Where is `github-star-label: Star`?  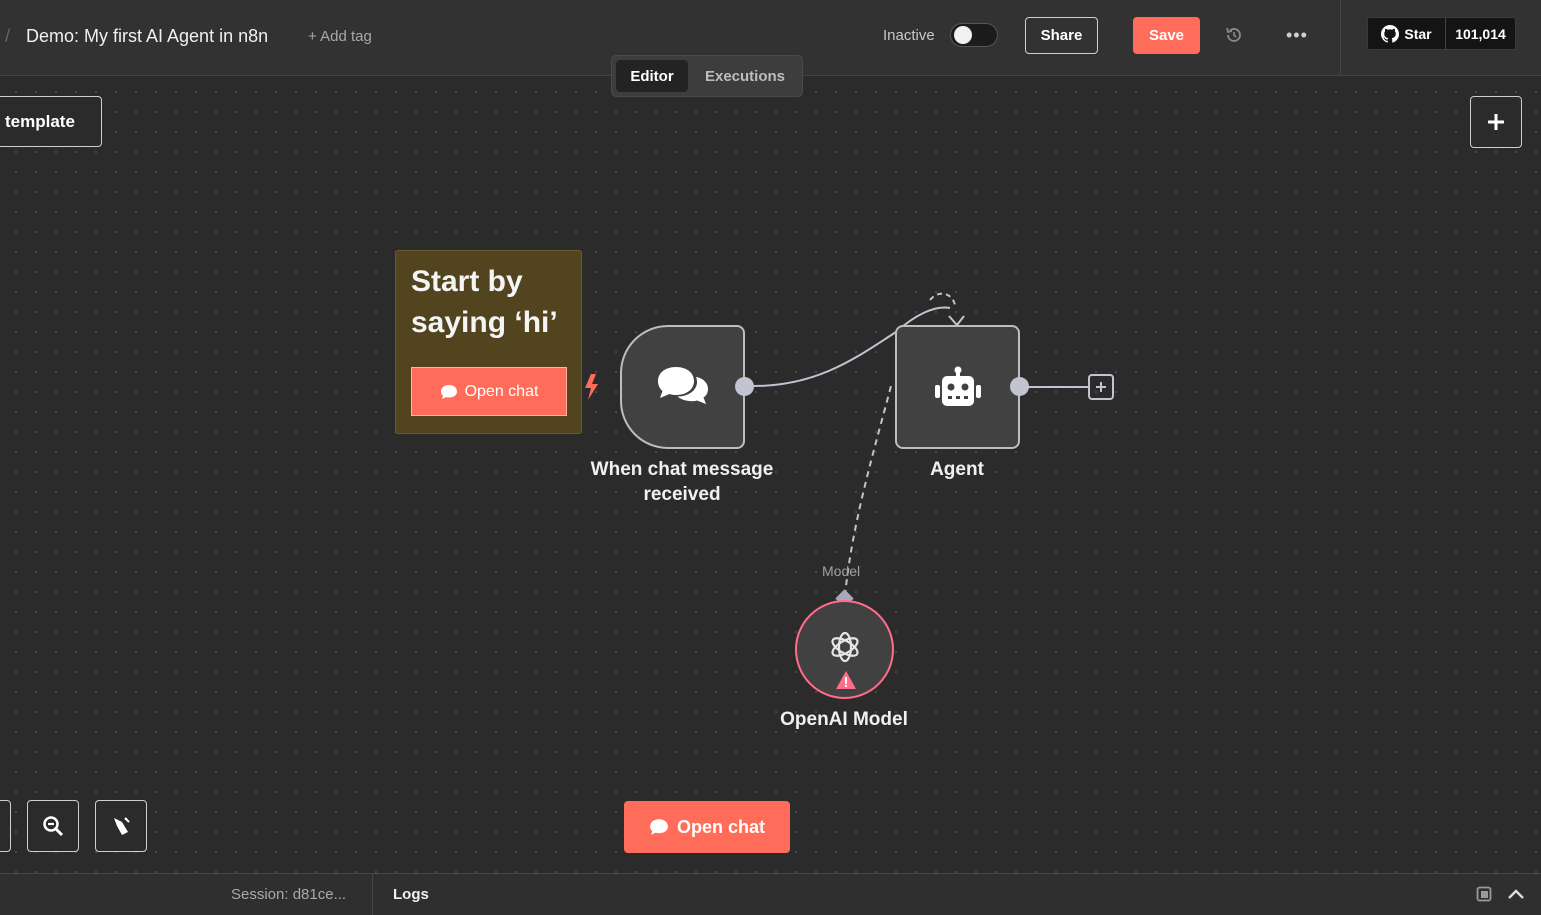
github-star-label: Star is located at coordinates (1418, 33).